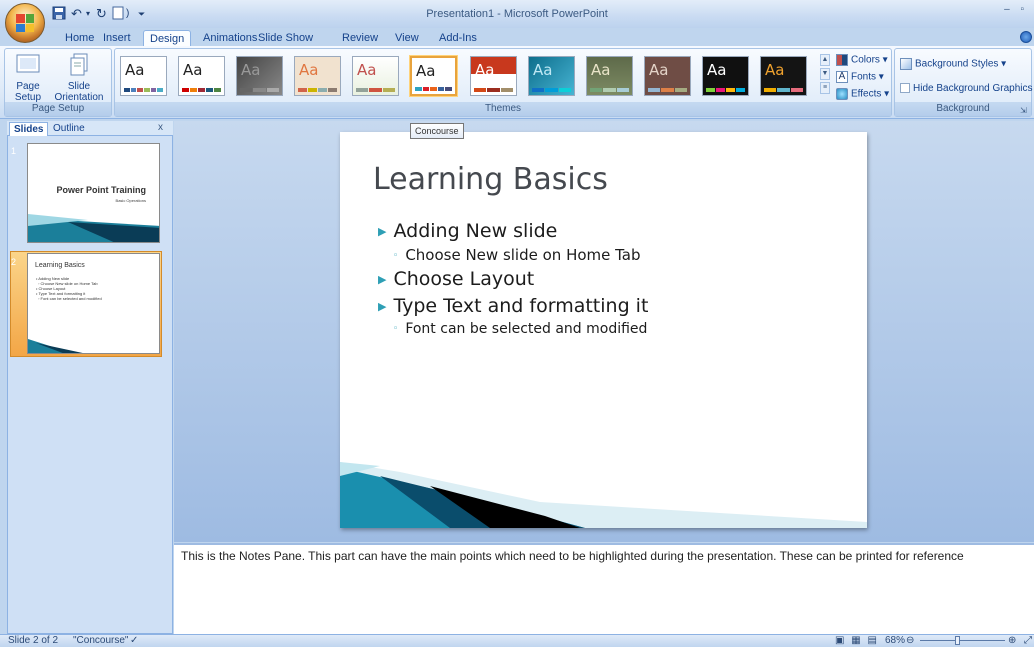 This screenshot has width=1034, height=647. I want to click on page-setup-group-label: Page Setup, so click(58, 109).